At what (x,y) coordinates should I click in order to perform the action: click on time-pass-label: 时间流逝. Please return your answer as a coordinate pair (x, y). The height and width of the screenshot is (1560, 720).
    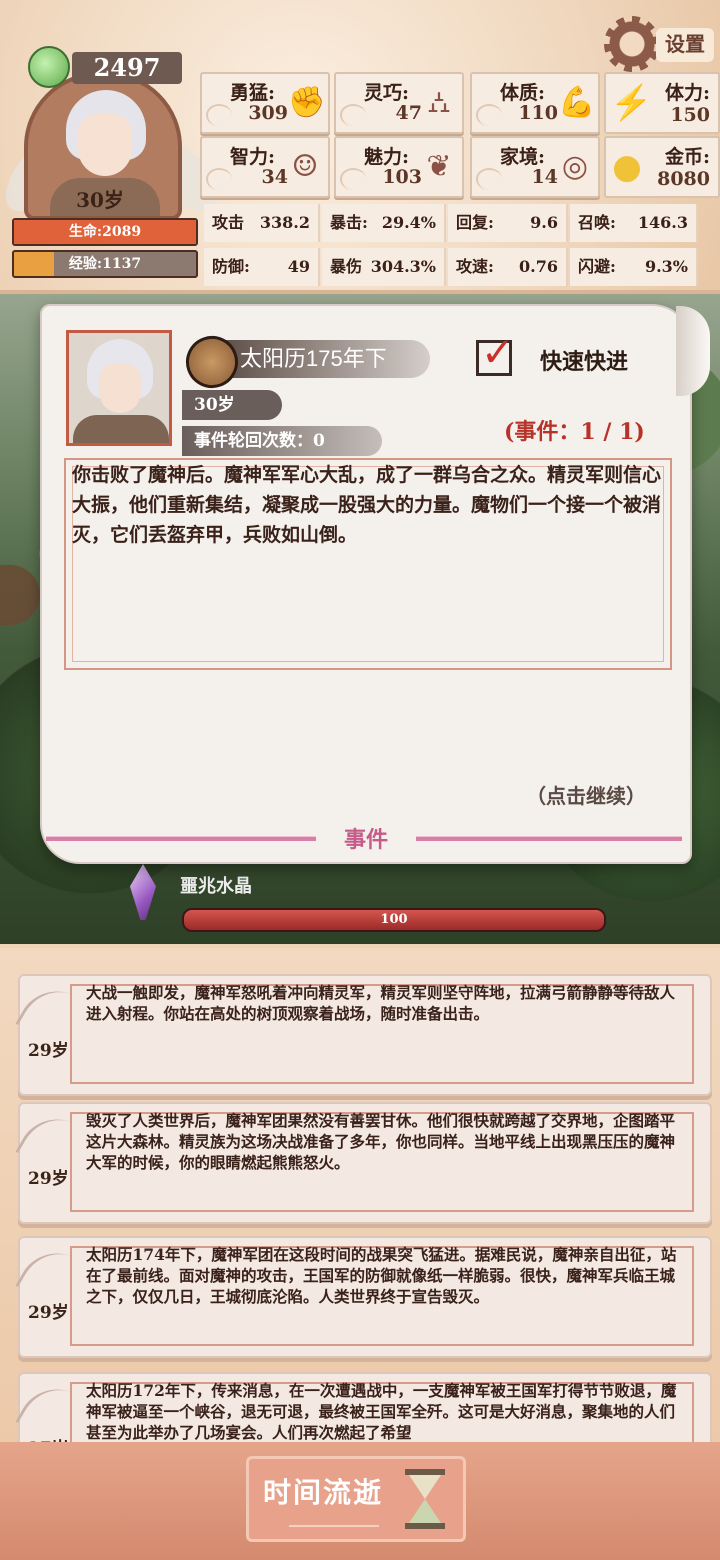
    Looking at the image, I should click on (323, 1492).